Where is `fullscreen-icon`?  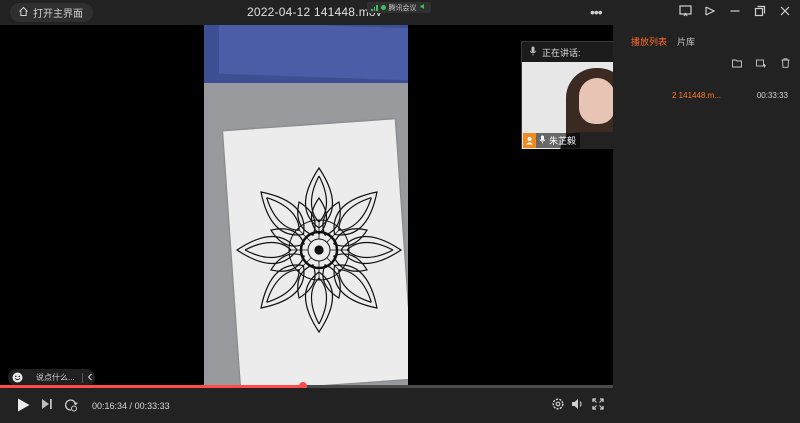
fullscreen-icon is located at coordinates (598, 404).